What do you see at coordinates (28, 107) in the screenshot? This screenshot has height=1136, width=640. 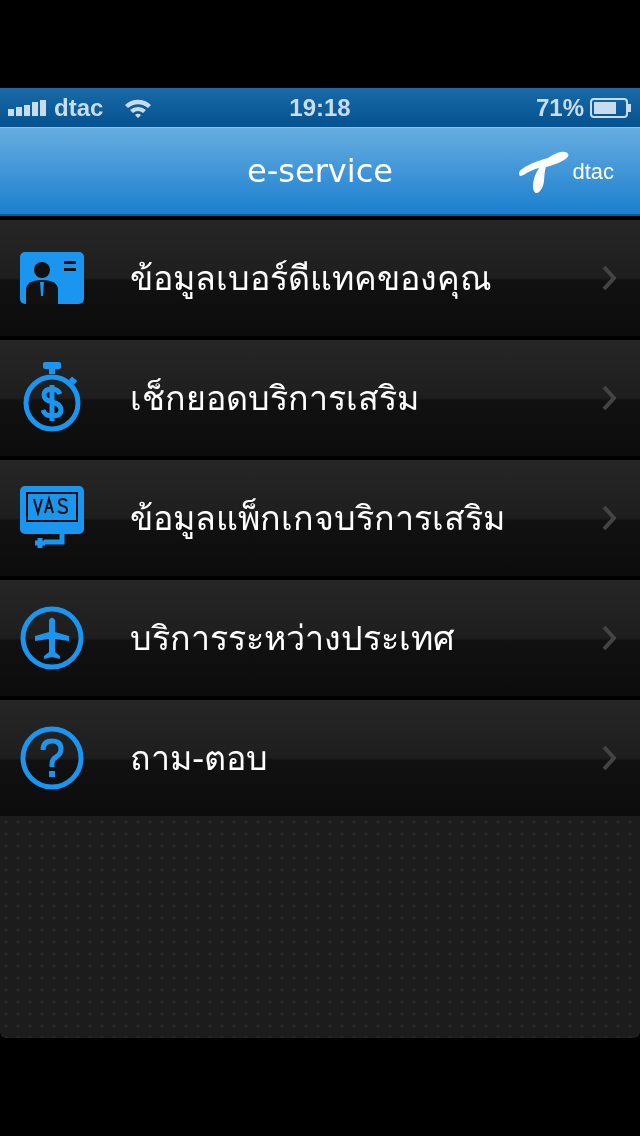 I see `signal-icon` at bounding box center [28, 107].